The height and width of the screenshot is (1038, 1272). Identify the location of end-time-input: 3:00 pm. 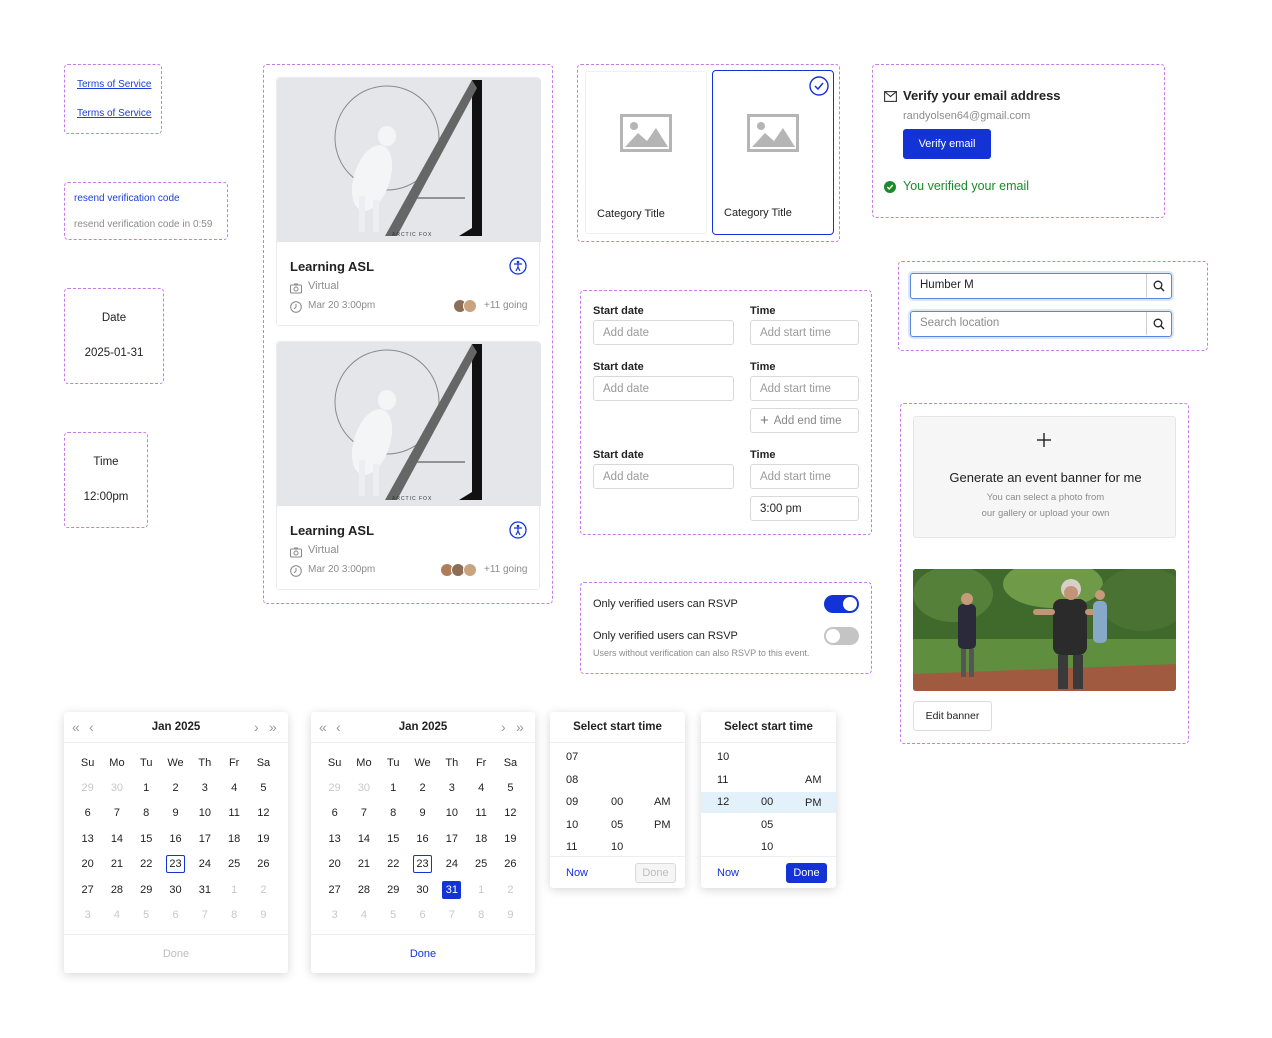
(804, 508).